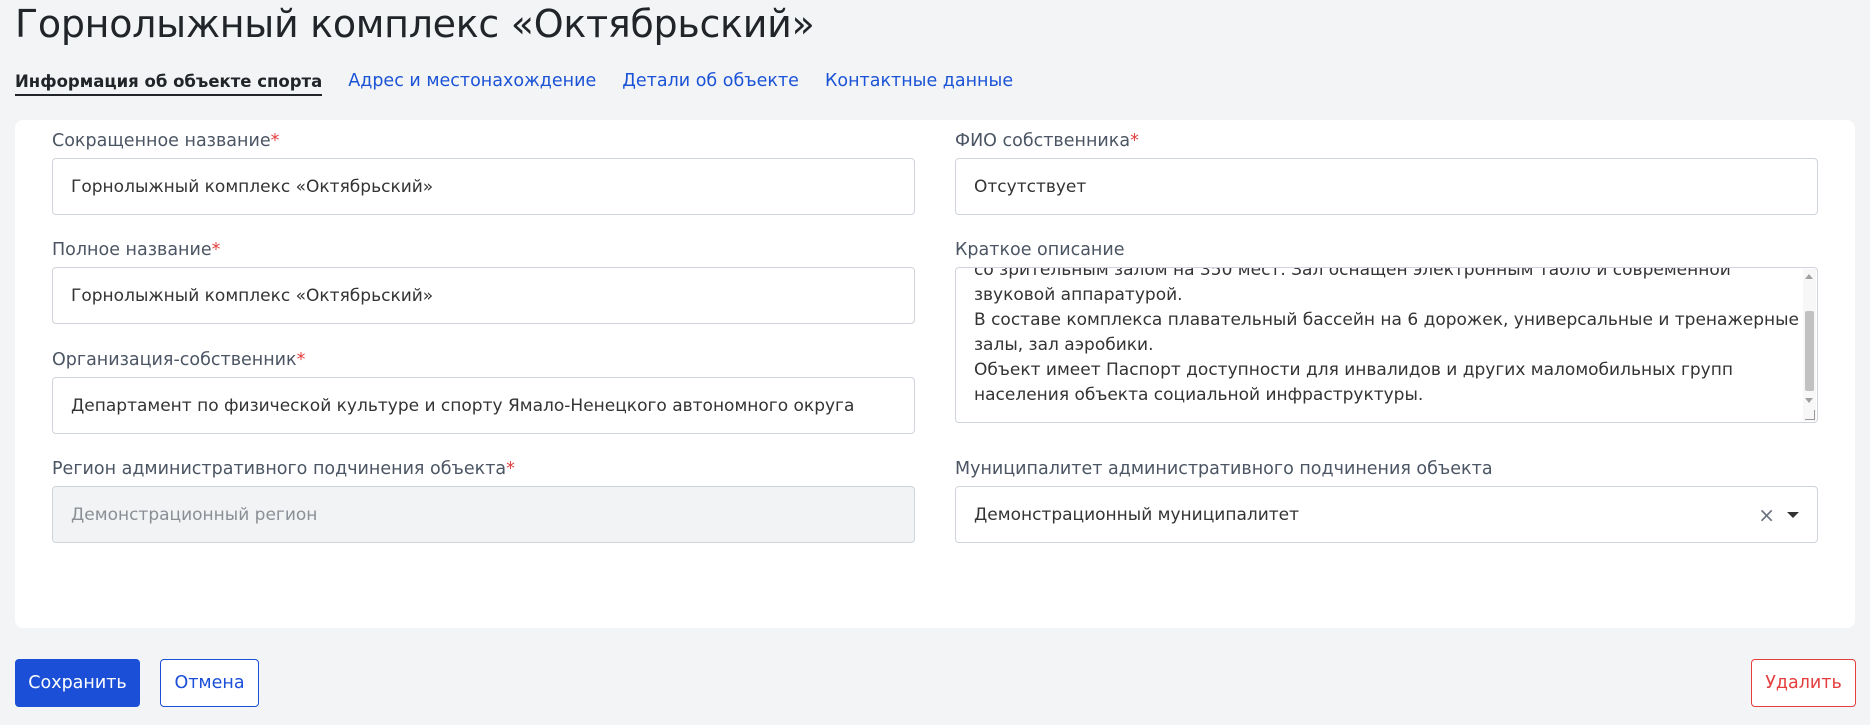  Describe the element at coordinates (1803, 683) in the screenshot. I see `delete-button: Удалить` at that location.